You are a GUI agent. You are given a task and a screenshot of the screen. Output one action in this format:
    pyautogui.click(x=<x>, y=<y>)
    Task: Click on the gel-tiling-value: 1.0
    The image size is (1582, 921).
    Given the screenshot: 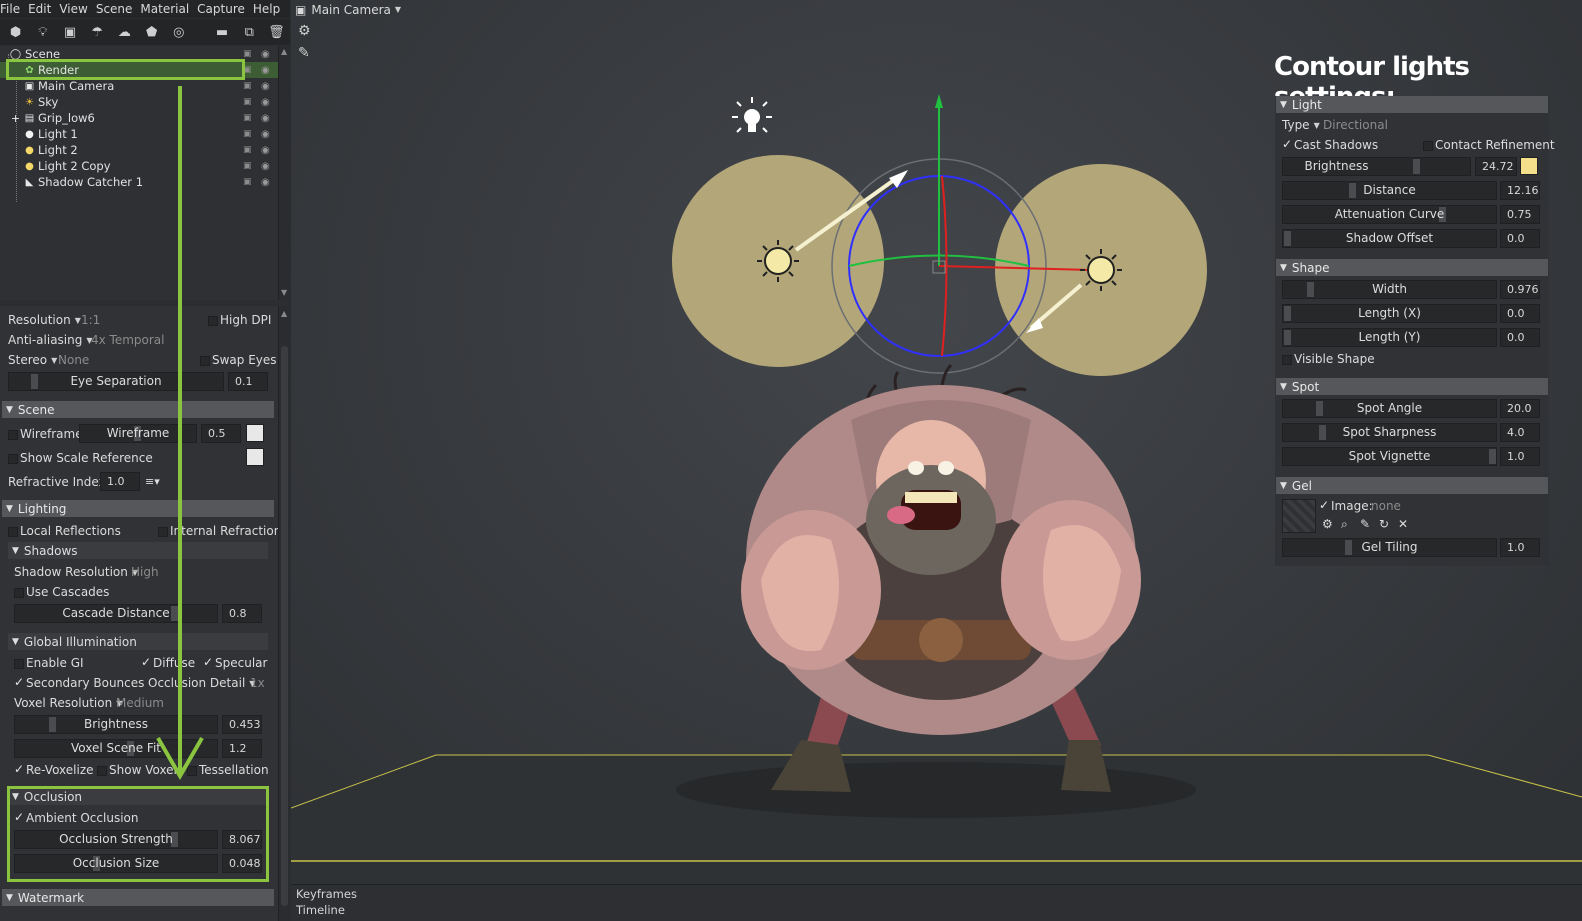 What is the action you would take?
    pyautogui.click(x=1520, y=547)
    